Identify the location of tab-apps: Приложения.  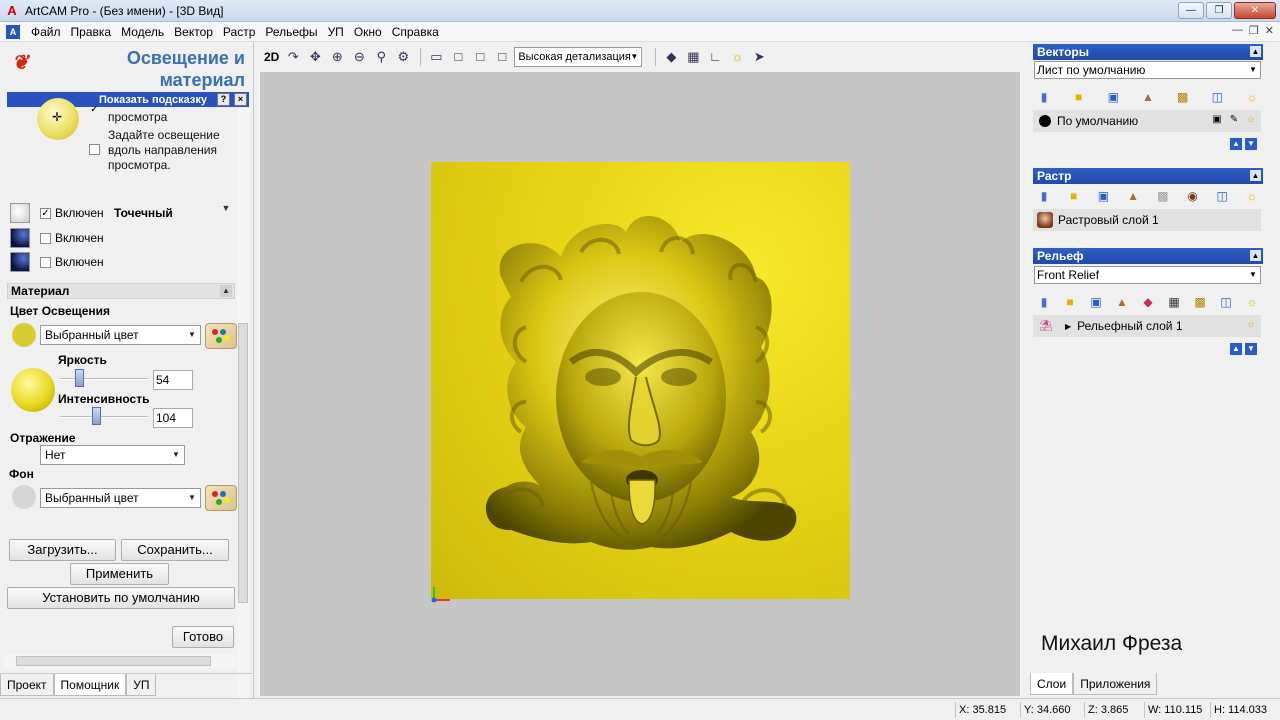
(1115, 684).